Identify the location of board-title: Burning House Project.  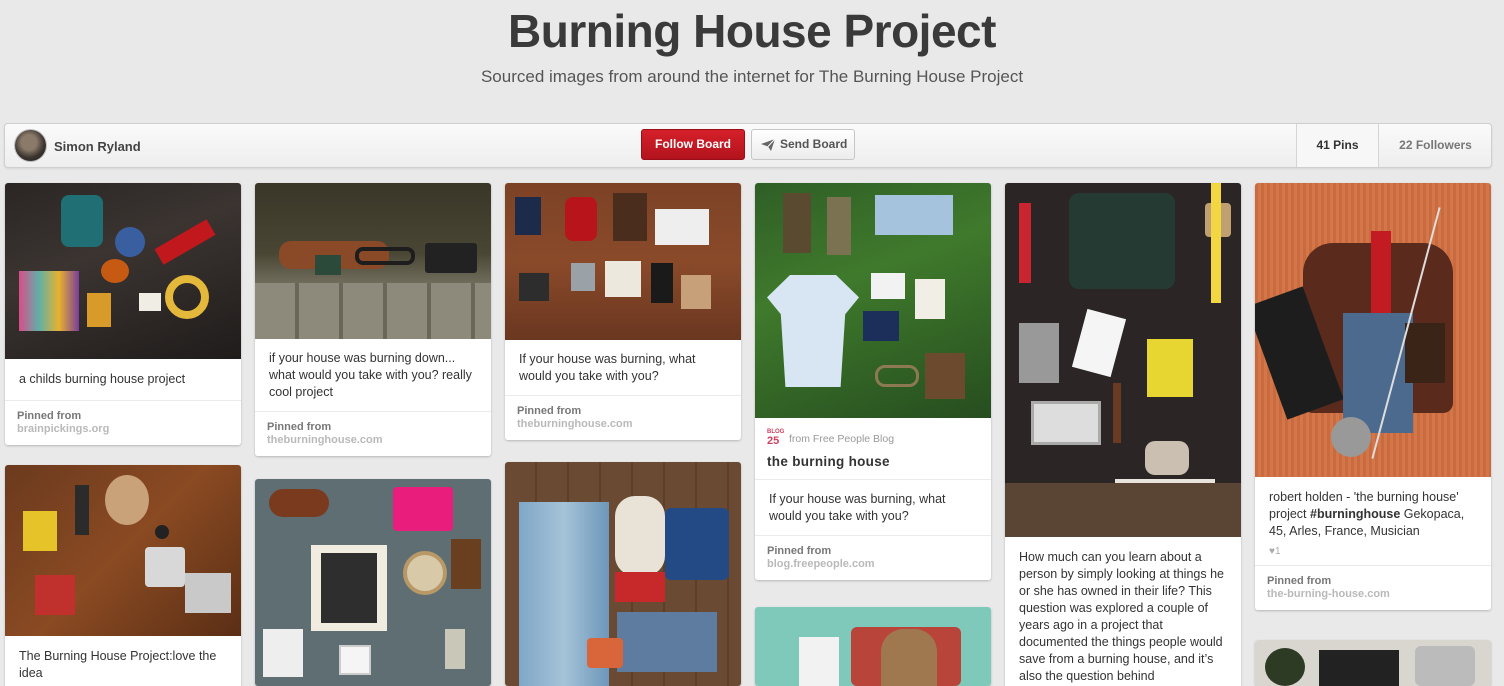
(752, 31).